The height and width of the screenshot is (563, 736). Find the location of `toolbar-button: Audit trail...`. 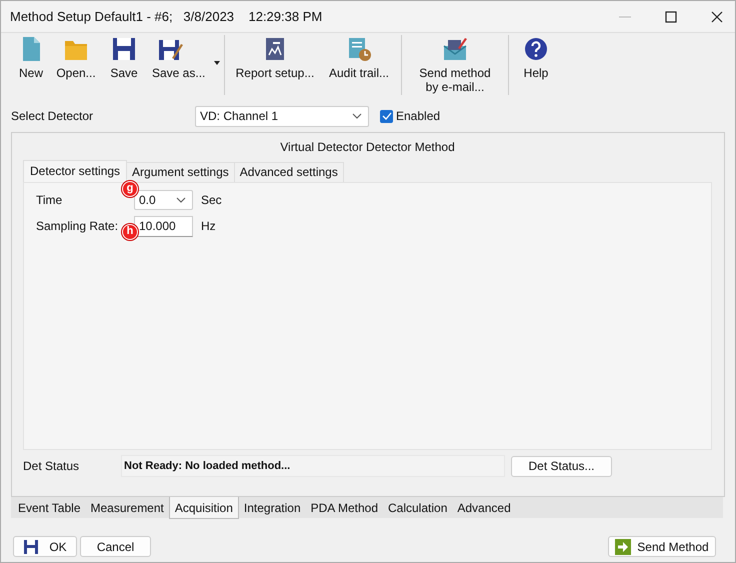

toolbar-button: Audit trail... is located at coordinates (359, 56).